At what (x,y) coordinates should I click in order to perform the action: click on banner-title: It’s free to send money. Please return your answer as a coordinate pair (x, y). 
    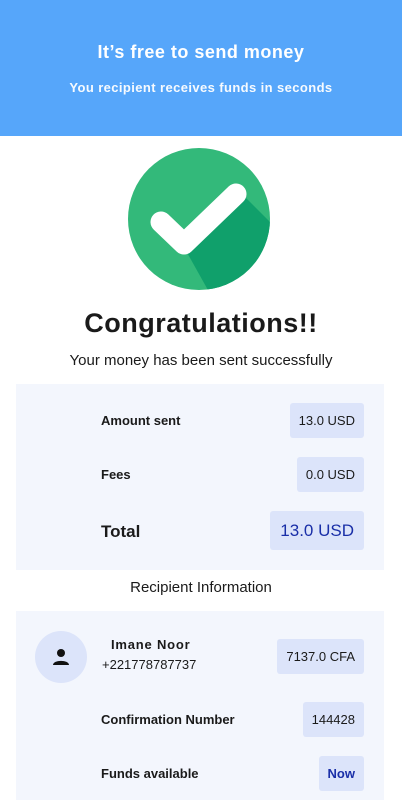
    Looking at the image, I should click on (201, 52).